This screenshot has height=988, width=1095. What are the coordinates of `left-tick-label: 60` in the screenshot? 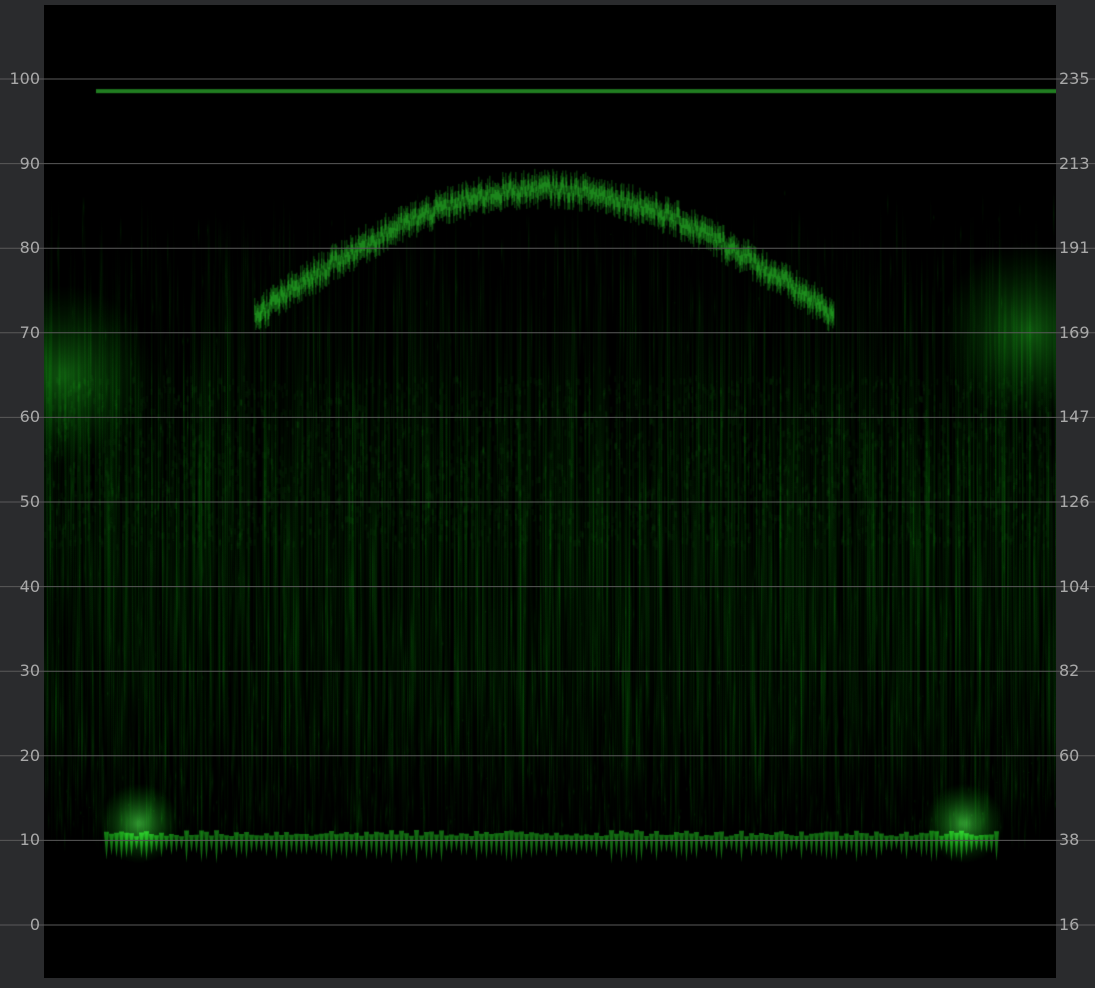 It's located at (29, 417).